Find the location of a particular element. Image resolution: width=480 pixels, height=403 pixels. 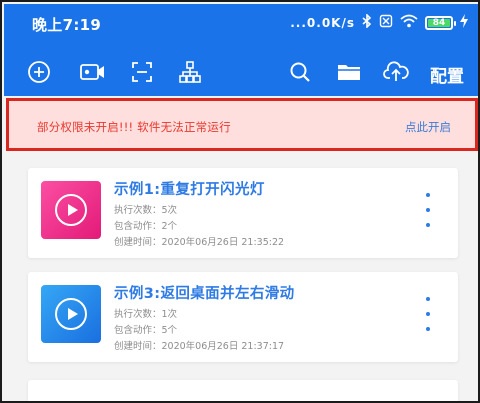

task-created-time: 创建时间：2020年06月26日 21:37:17 is located at coordinates (199, 346).